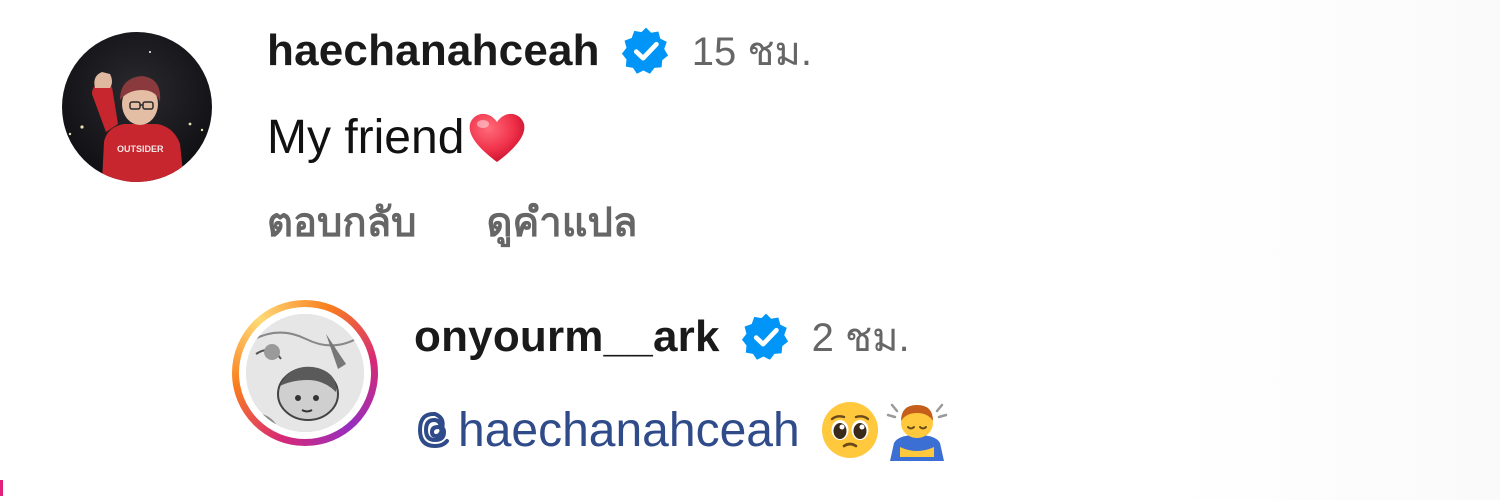 The image size is (1500, 500). I want to click on username: onyourm__ark, so click(567, 337).